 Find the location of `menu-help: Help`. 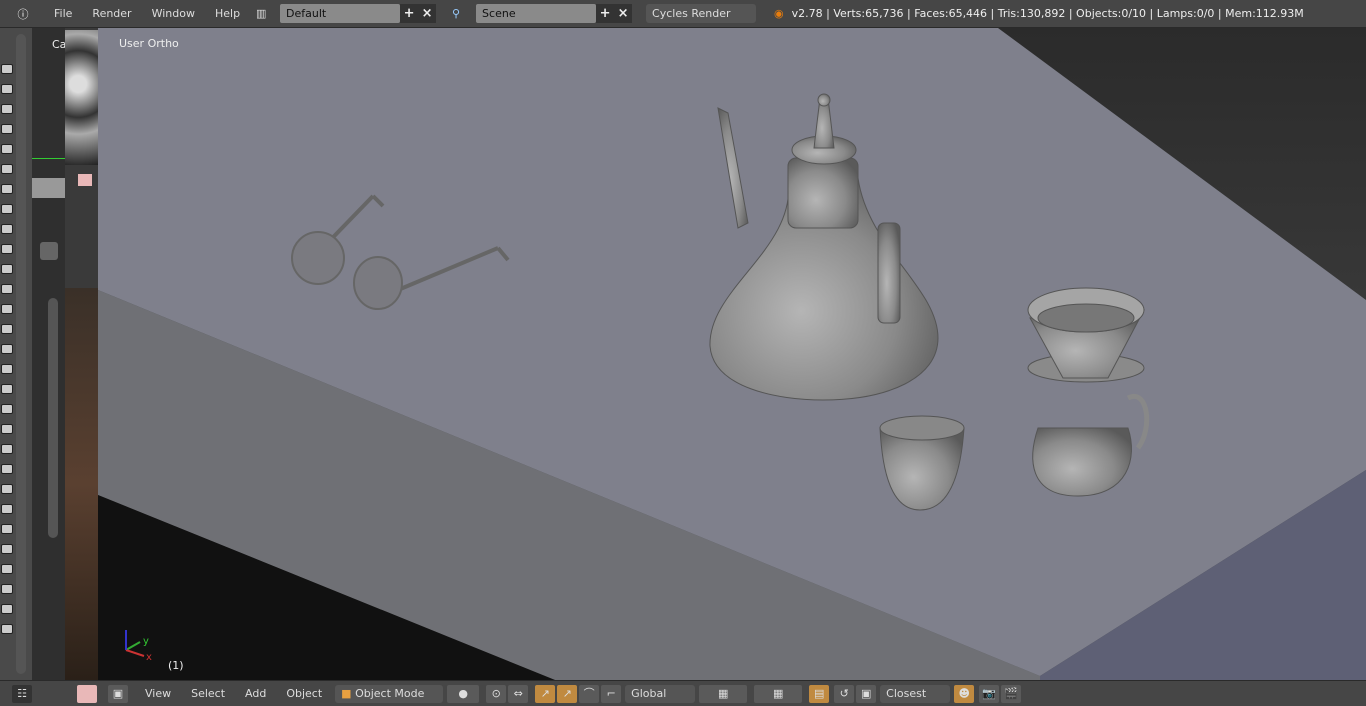

menu-help: Help is located at coordinates (227, 13).